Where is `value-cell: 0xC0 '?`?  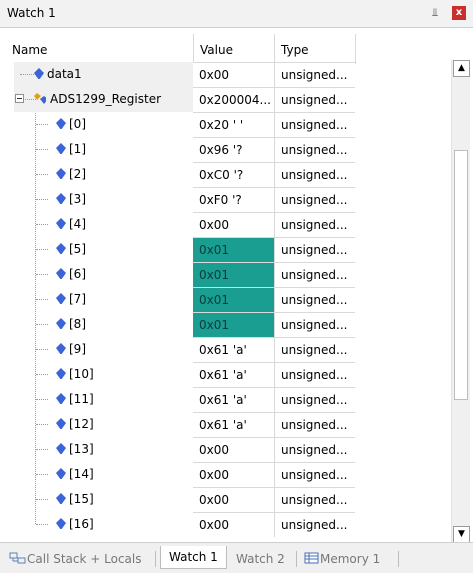
value-cell: 0xC0 '? is located at coordinates (233, 174).